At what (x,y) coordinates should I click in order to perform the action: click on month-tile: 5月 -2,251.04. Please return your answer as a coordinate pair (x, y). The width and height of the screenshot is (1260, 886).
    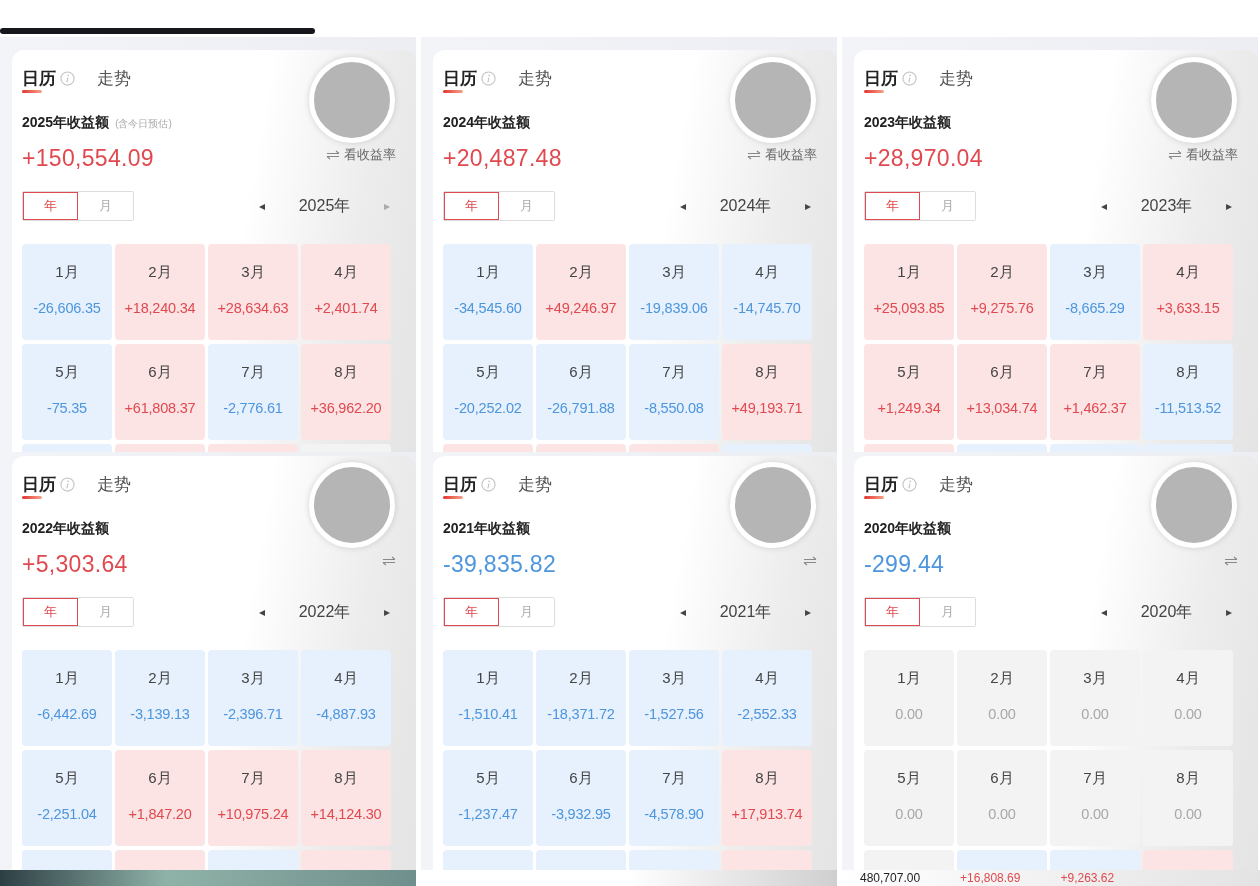
    Looking at the image, I should click on (67, 798).